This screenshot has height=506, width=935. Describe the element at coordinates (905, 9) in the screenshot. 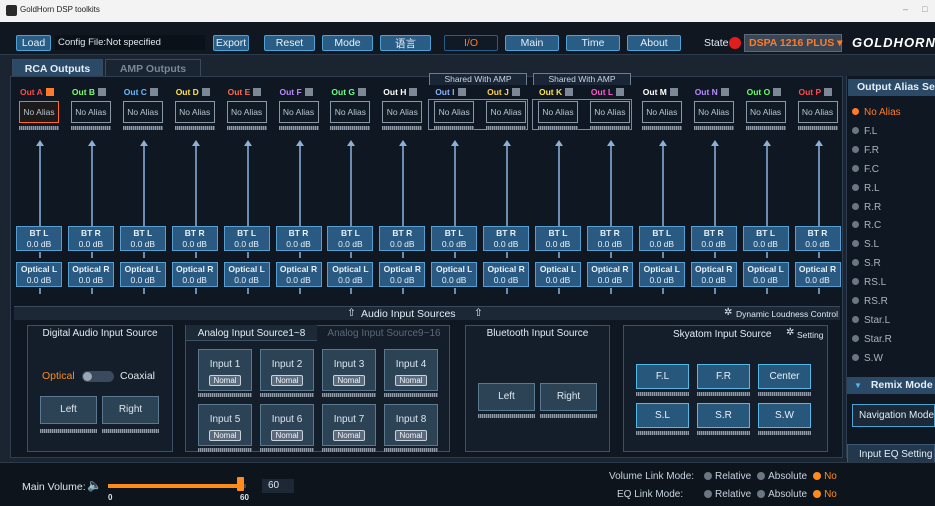

I see `minimize-button: –` at that location.